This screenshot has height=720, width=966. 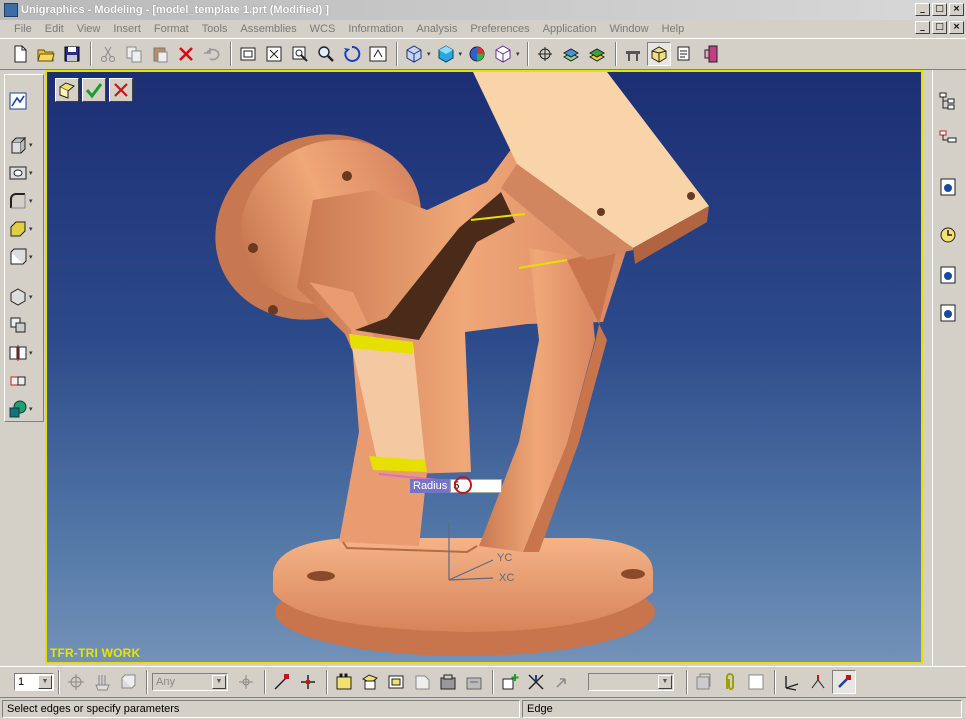 What do you see at coordinates (248, 54) in the screenshot?
I see `fit-view-icon` at bounding box center [248, 54].